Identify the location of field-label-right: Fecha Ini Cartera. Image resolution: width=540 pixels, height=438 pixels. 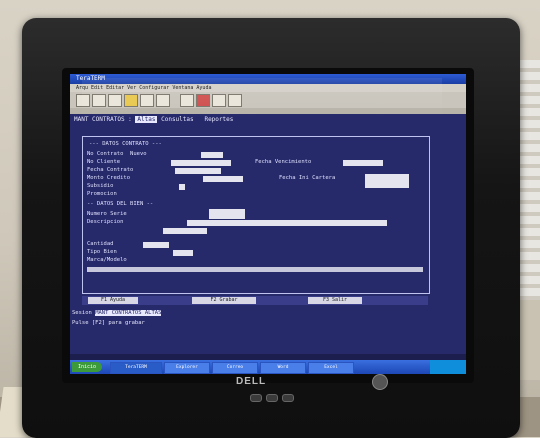
(307, 178).